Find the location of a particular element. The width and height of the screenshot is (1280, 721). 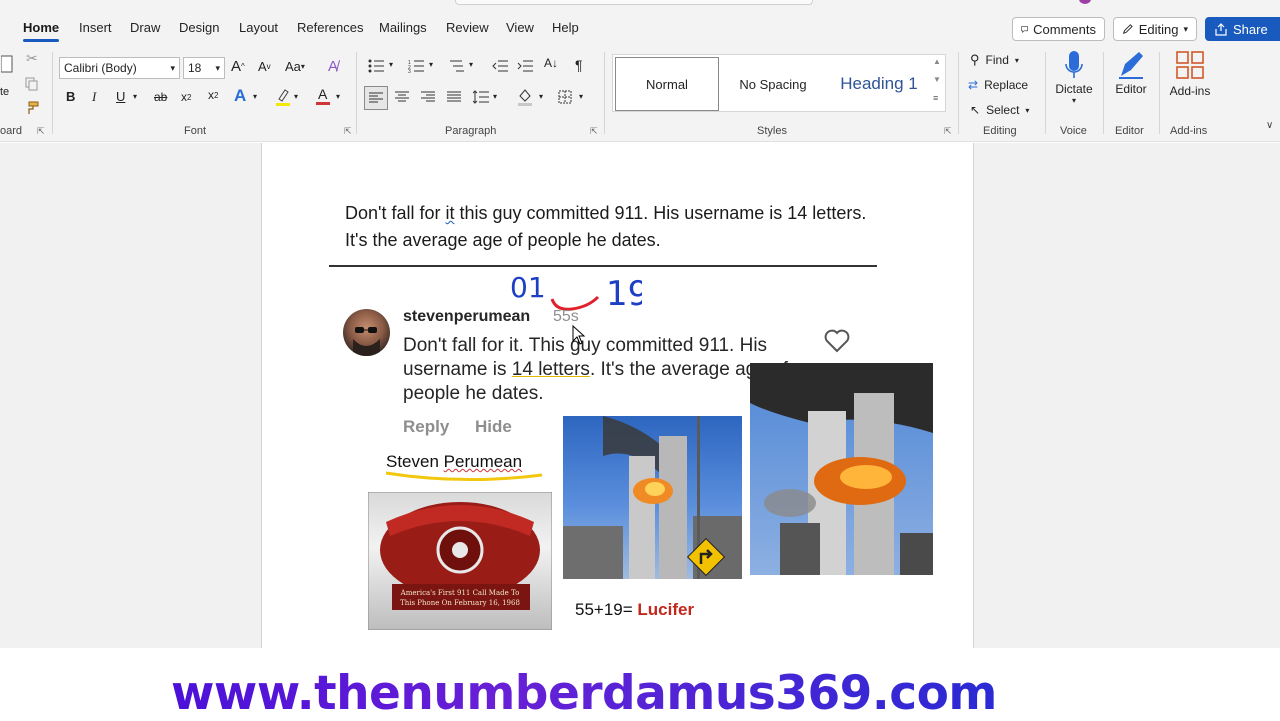

hide-button: Hide is located at coordinates (493, 427).